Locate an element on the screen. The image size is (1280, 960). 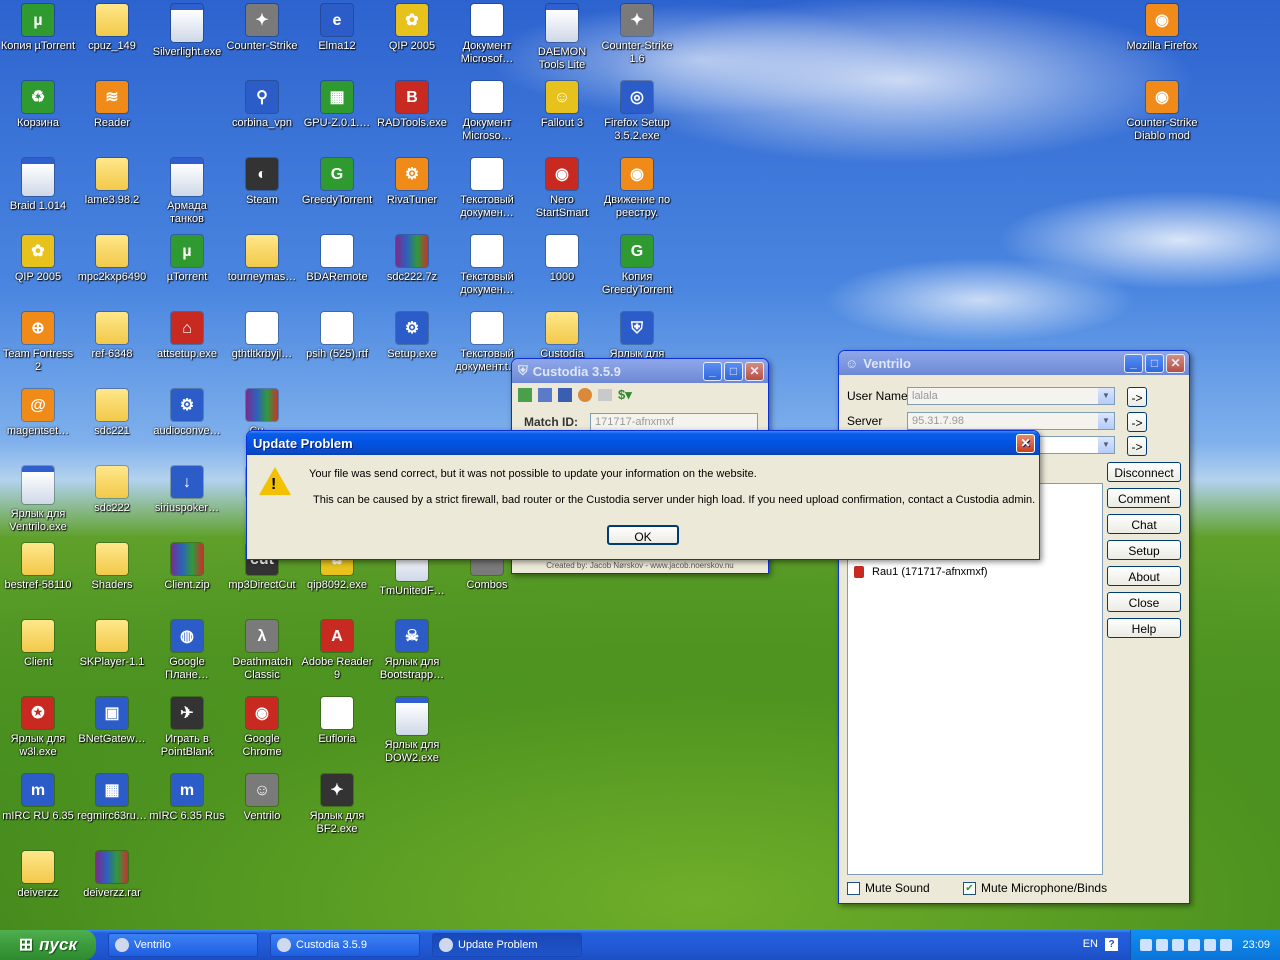
desktop-icon: sdc222.7z is located at coordinates (412, 259).